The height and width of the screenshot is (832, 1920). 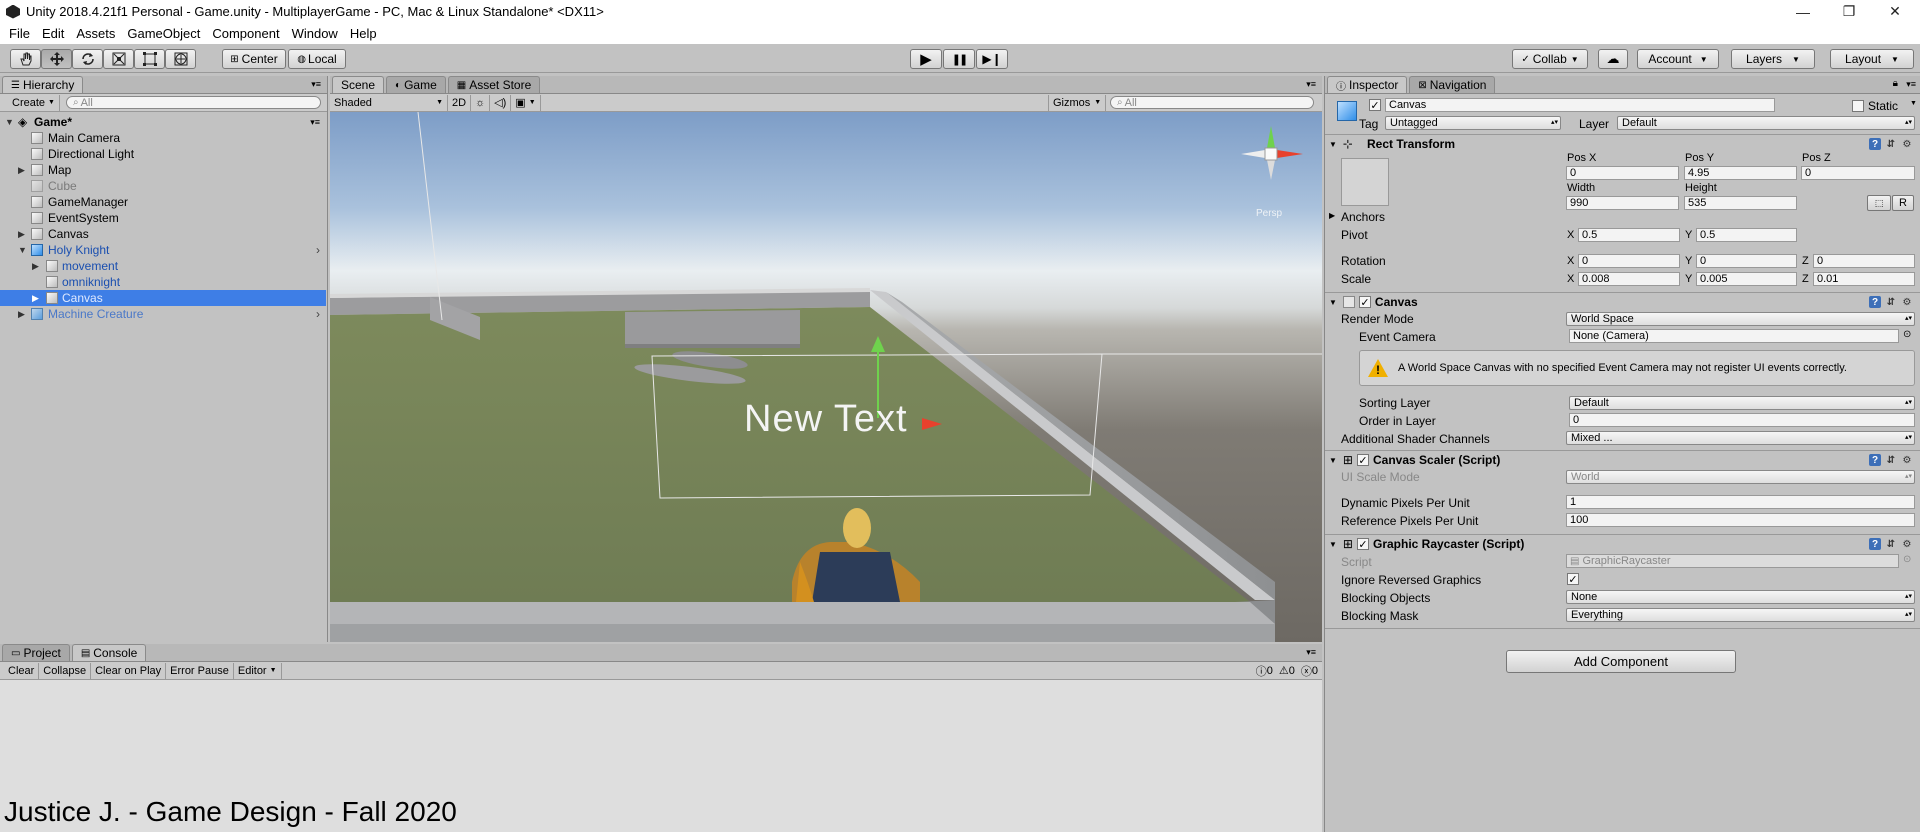 I want to click on list-item-selected: ▶ Canvas, so click(x=163, y=298).